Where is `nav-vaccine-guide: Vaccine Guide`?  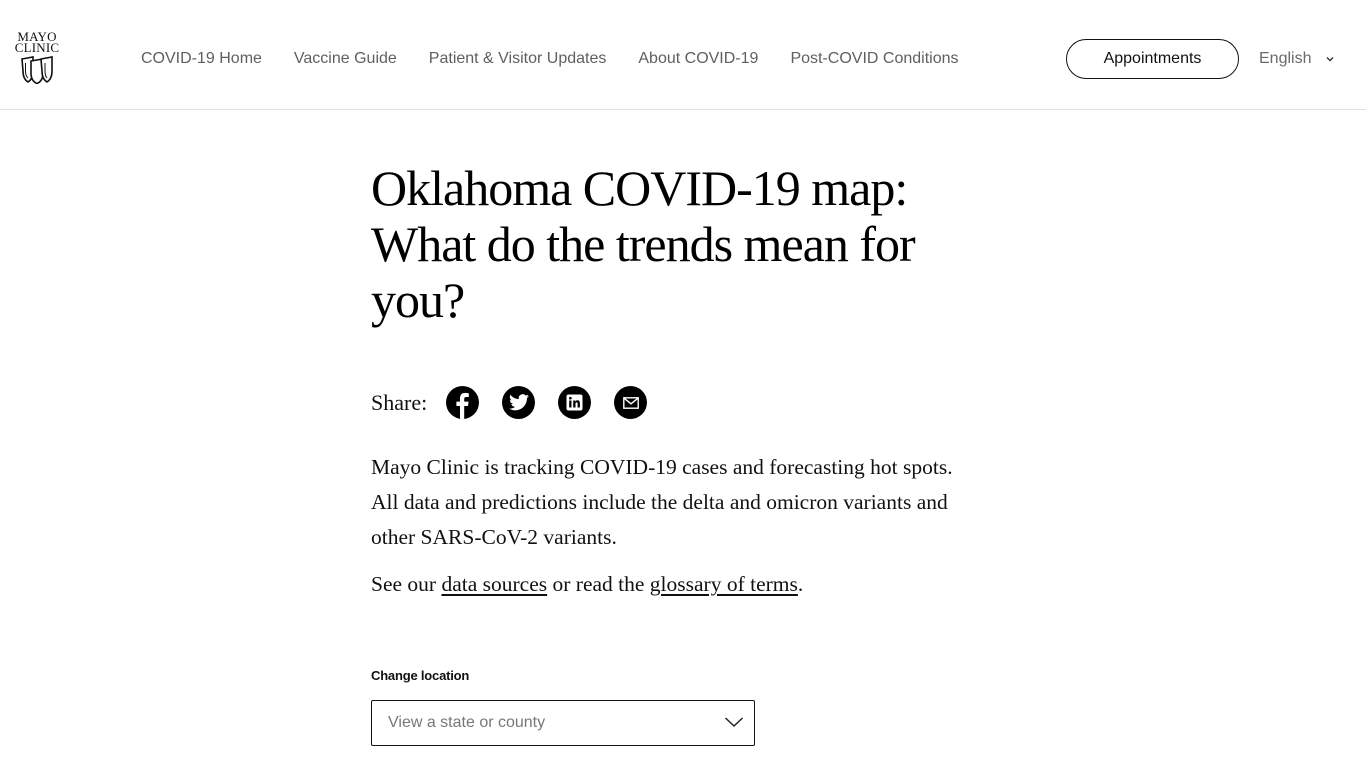
nav-vaccine-guide: Vaccine Guide is located at coordinates (345, 59).